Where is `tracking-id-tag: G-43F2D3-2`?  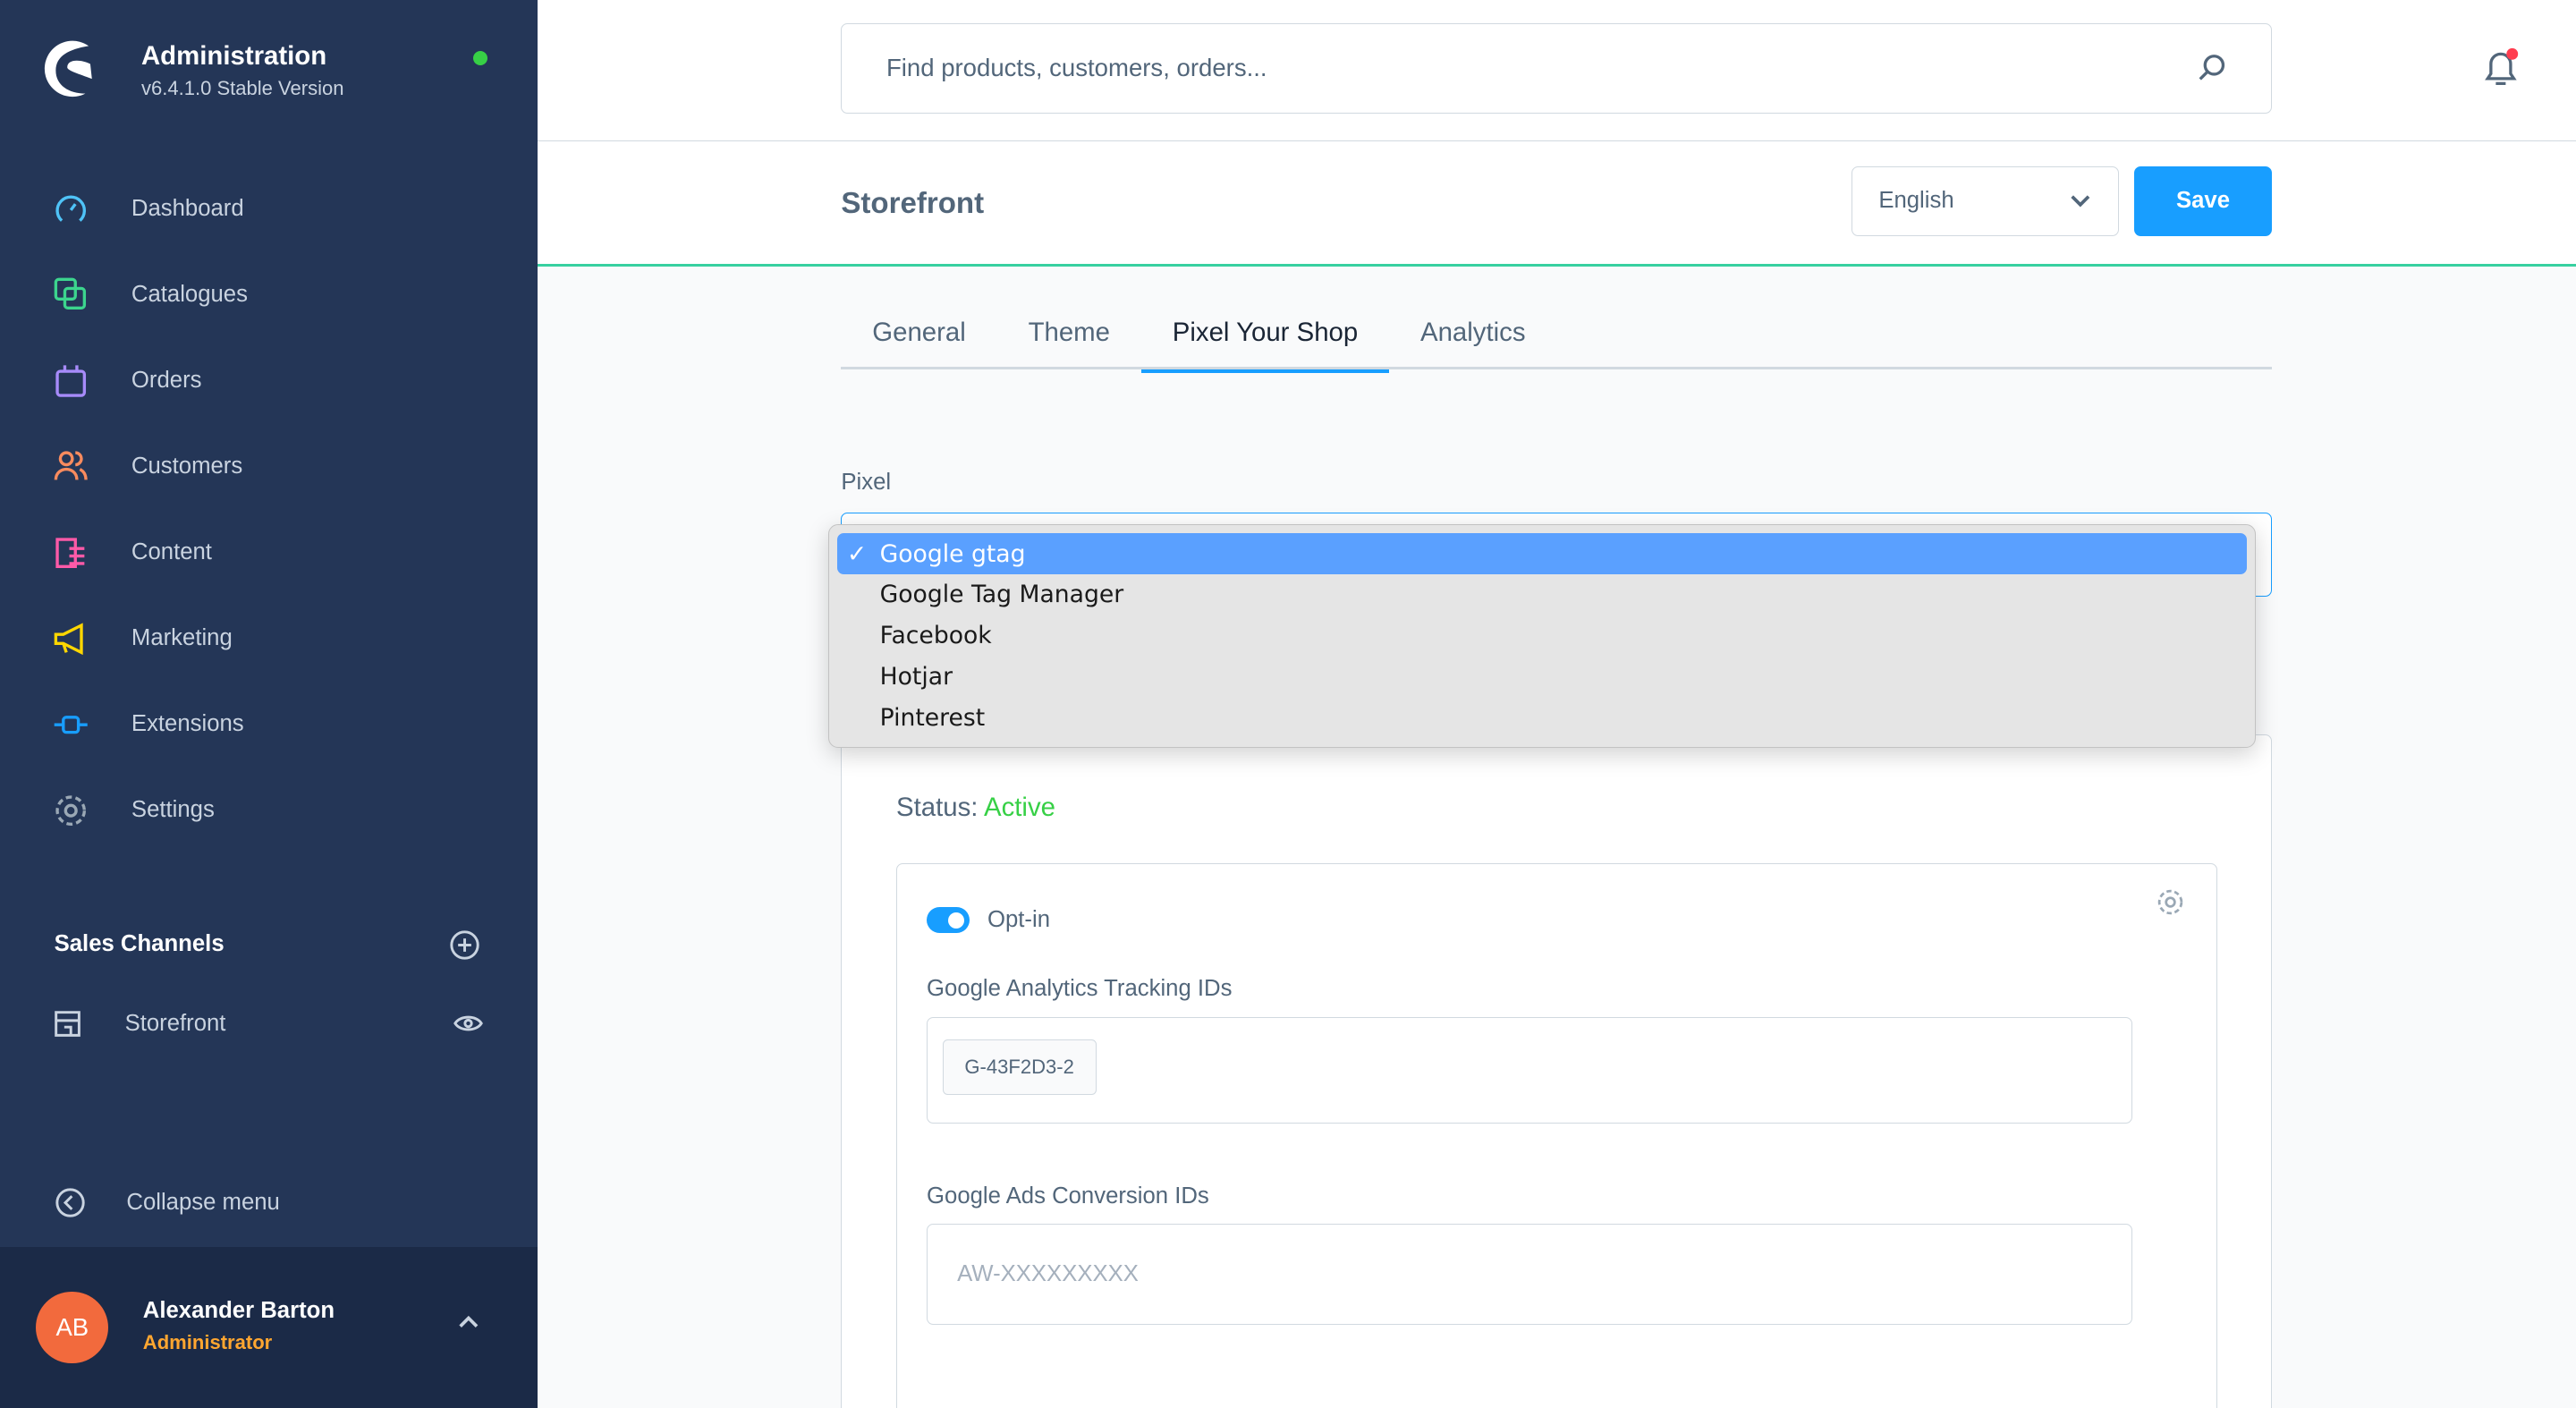 tracking-id-tag: G-43F2D3-2 is located at coordinates (1019, 1068).